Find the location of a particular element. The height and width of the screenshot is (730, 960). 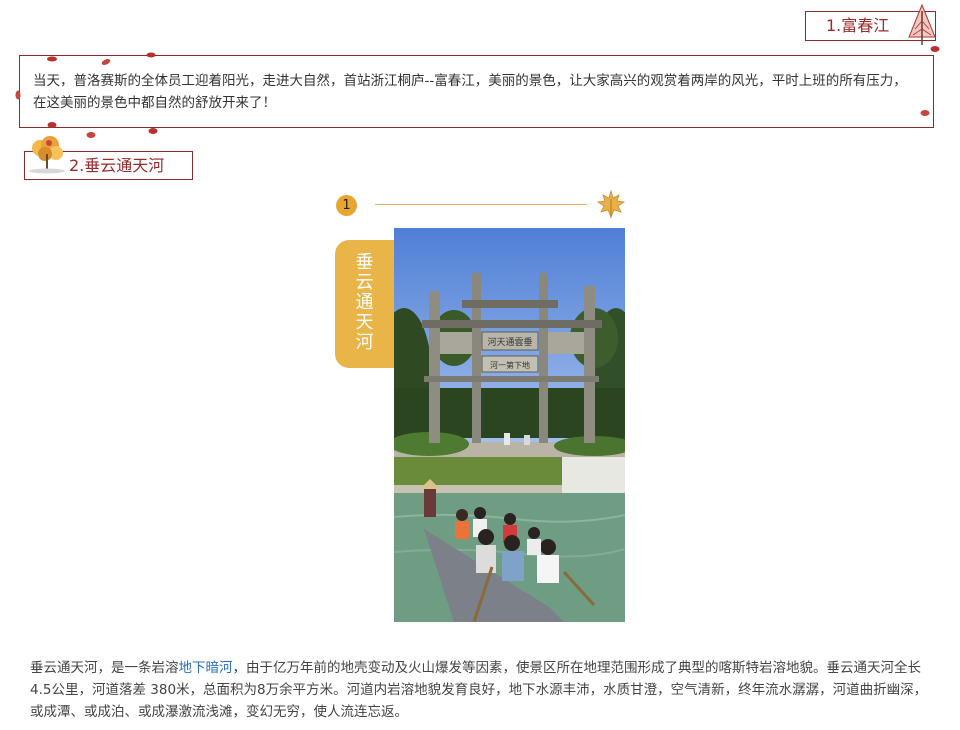

underground-river-link: 地下暗河 is located at coordinates (206, 668).